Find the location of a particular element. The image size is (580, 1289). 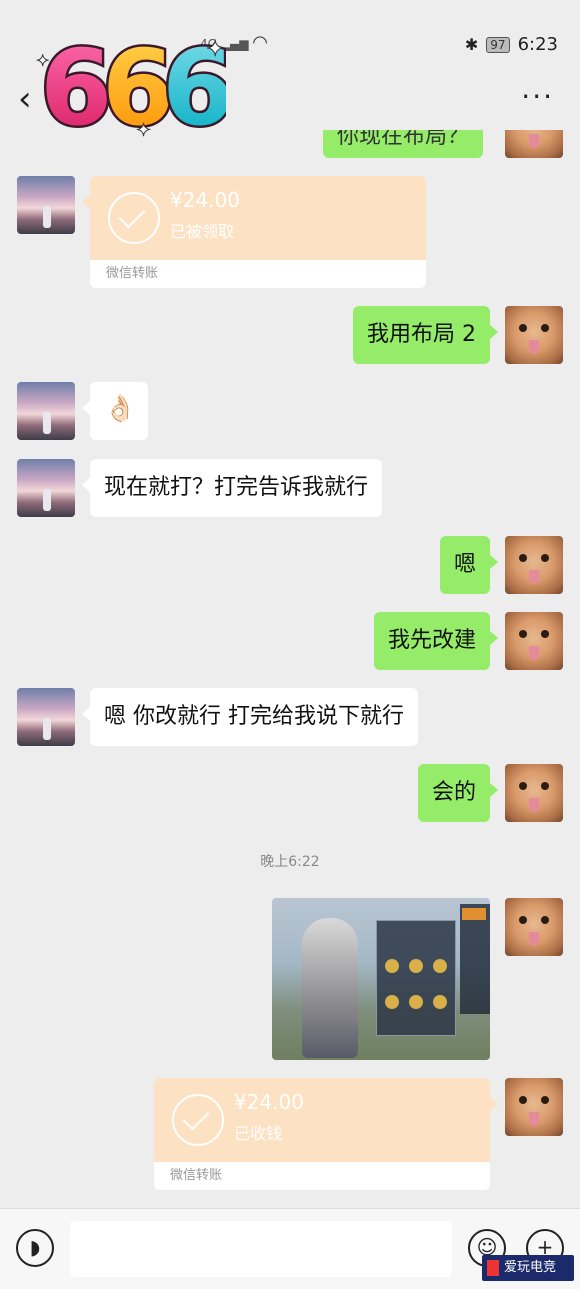

voice-icon: ◗ is located at coordinates (35, 1247).